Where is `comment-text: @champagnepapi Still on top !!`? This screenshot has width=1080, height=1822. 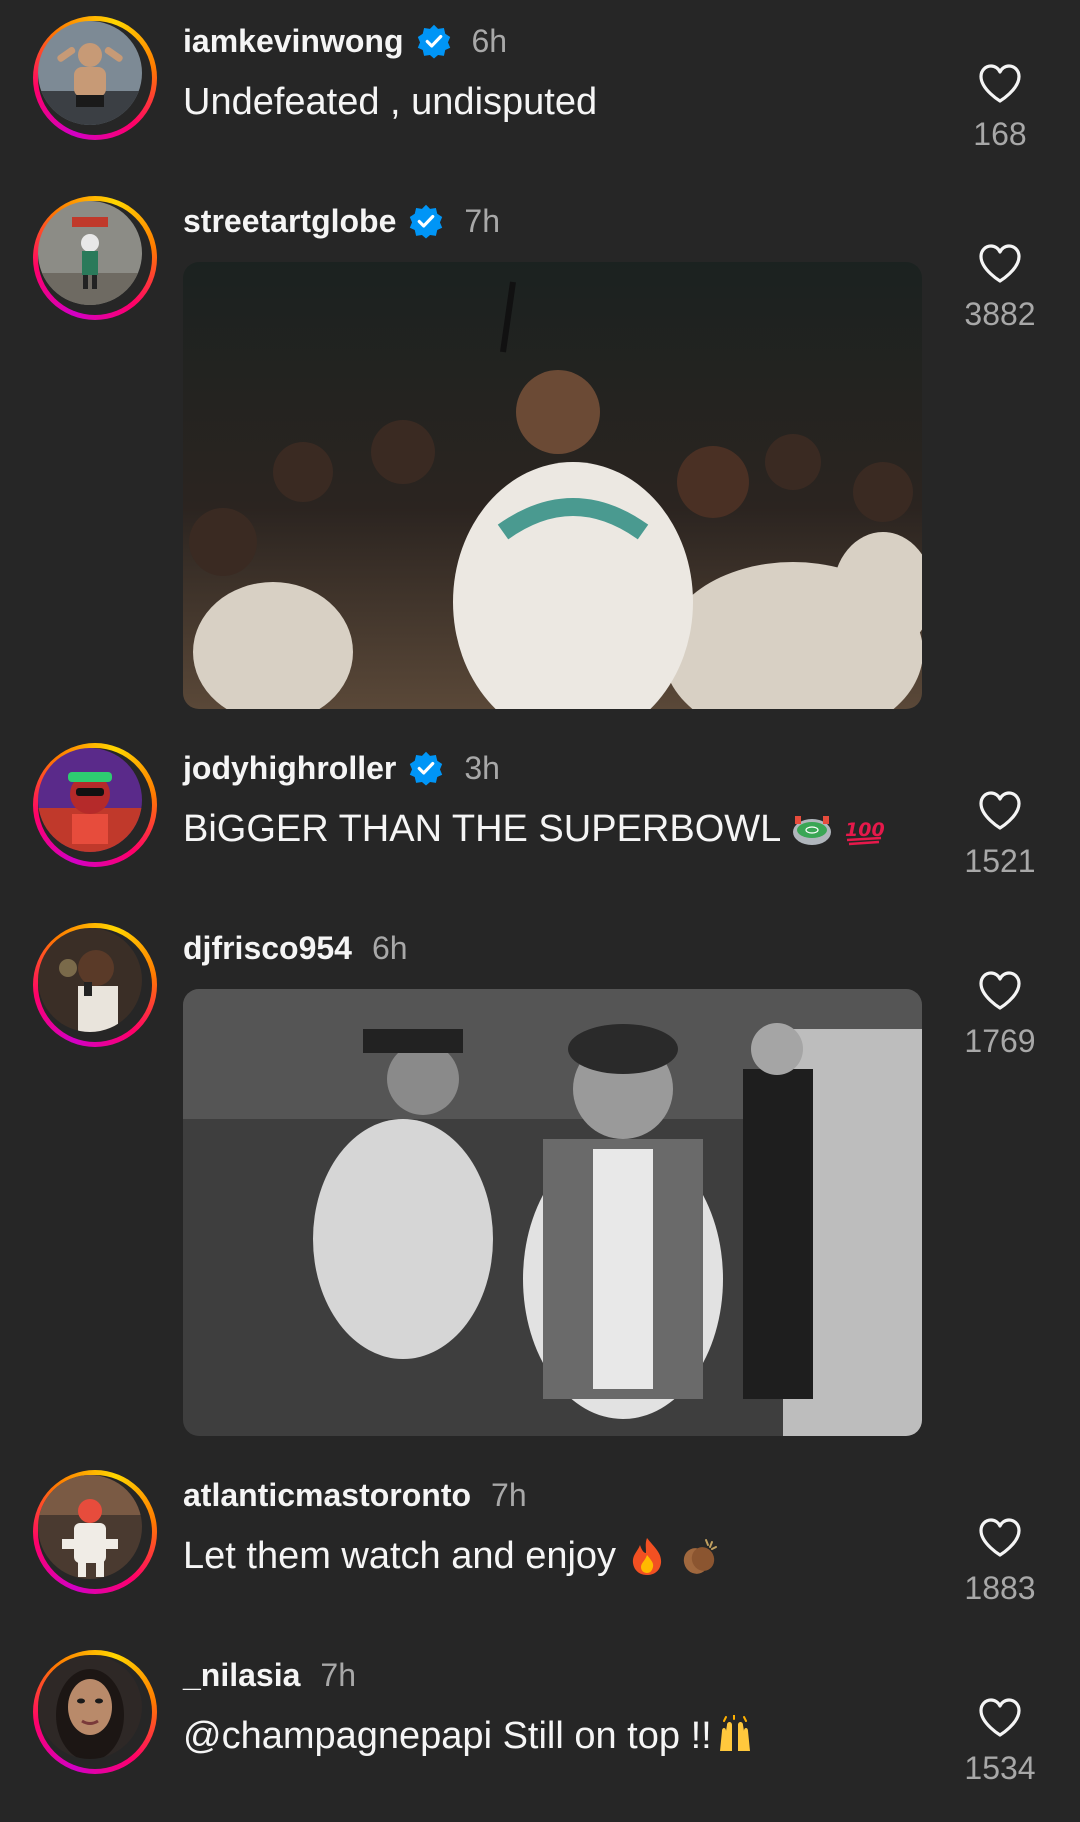
comment-text: @champagnepapi Still on top !! is located at coordinates (469, 1736).